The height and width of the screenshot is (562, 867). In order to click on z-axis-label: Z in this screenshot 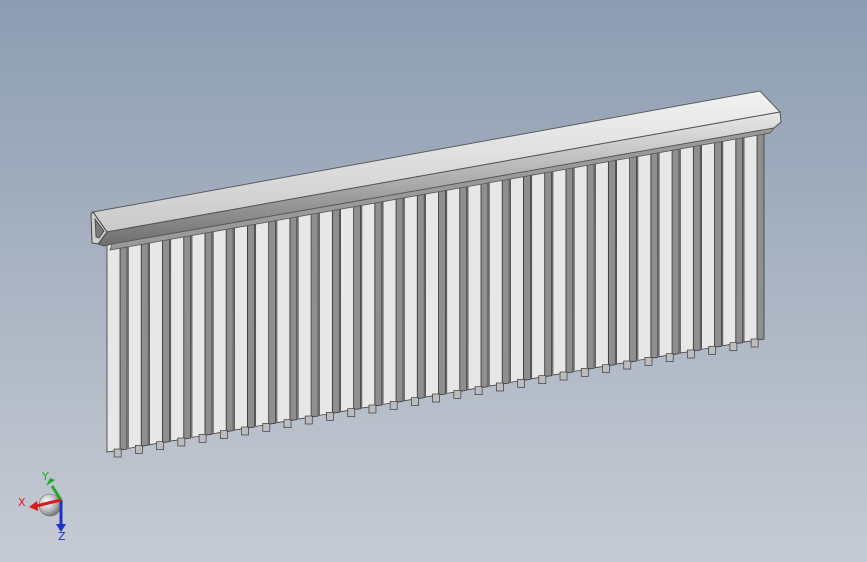, I will do `click(62, 536)`.